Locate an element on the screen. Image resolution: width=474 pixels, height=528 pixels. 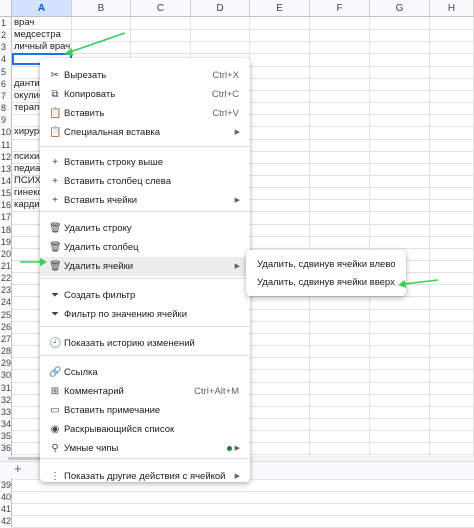
menu-item-label: Вставить ячейки is located at coordinates (101, 200).